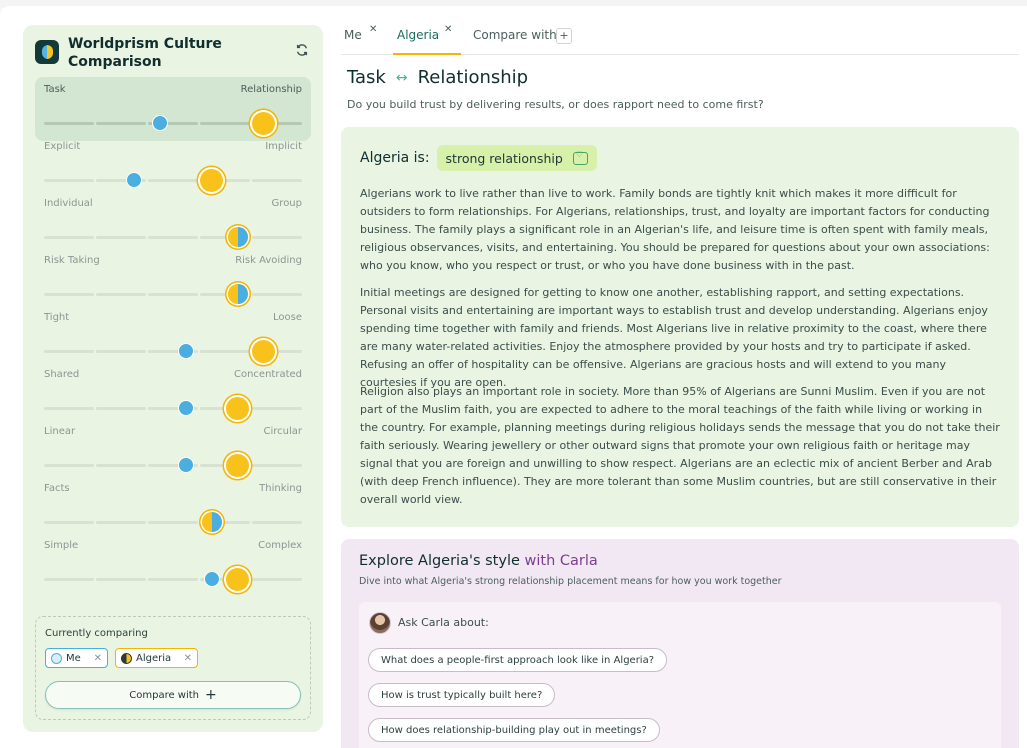 The height and width of the screenshot is (748, 1027). What do you see at coordinates (173, 565) in the screenshot?
I see `dimension-slider-simple: Simple Complex` at bounding box center [173, 565].